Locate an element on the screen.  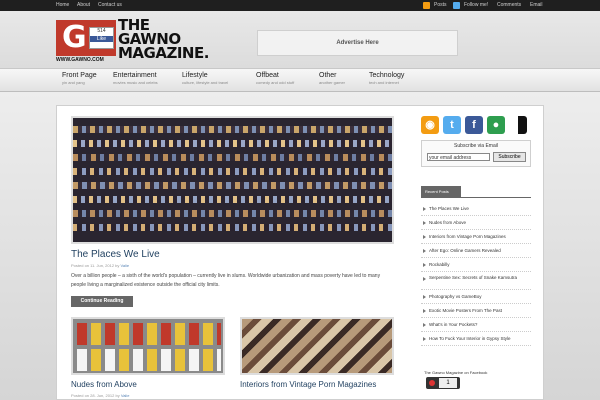
logo-letter: G is located at coordinates (74, 37).